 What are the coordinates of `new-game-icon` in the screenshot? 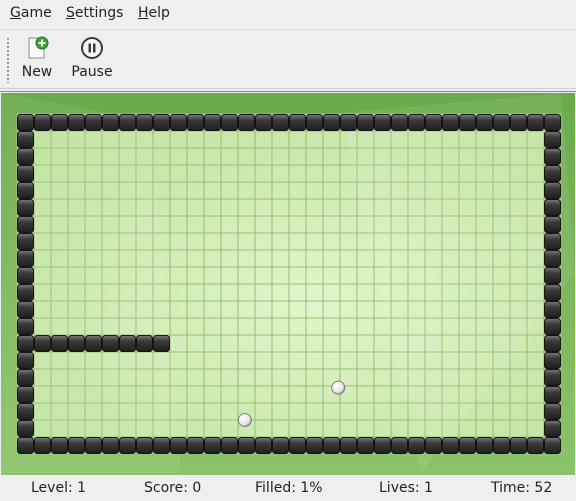 It's located at (38, 47).